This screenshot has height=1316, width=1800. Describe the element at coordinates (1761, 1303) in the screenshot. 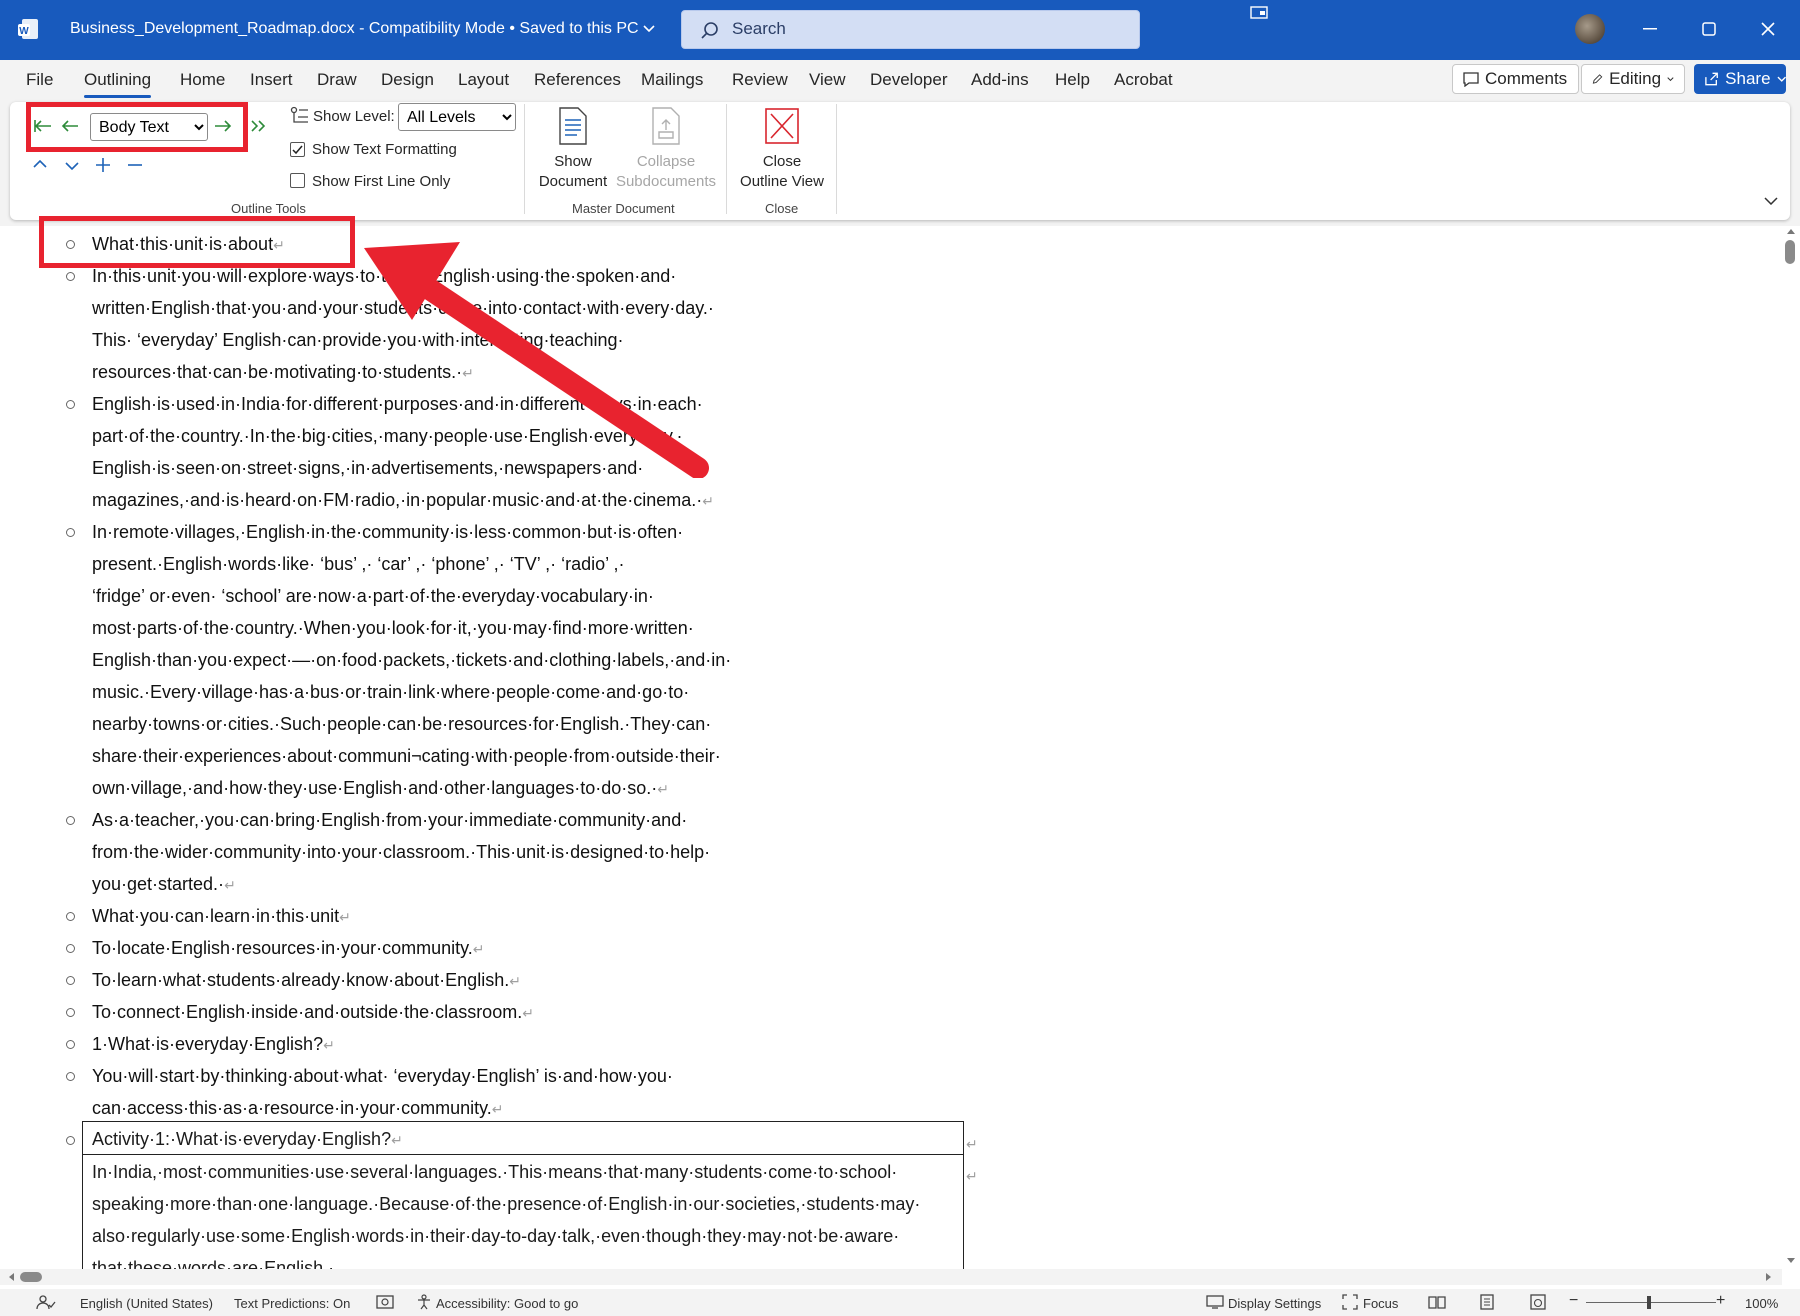

I see `zoom-level: 100%` at that location.